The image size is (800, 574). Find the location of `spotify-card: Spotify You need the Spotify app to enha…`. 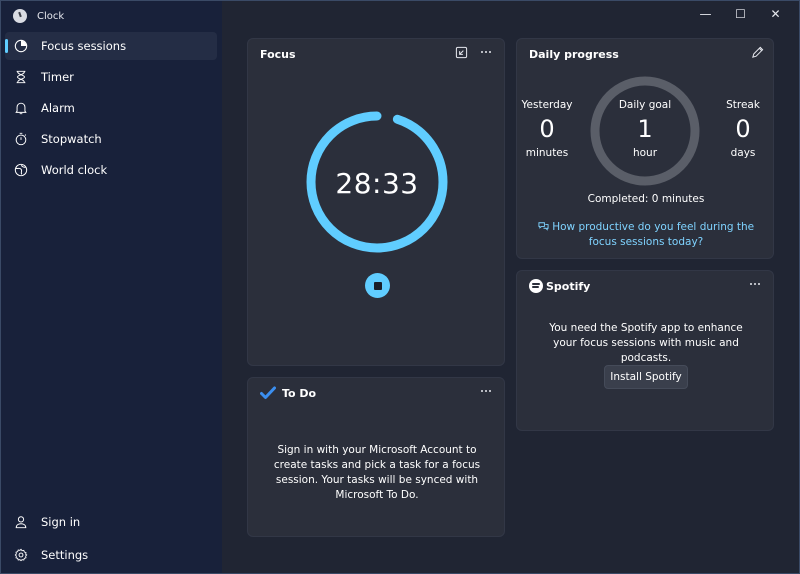

spotify-card: Spotify You need the Spotify app to enha… is located at coordinates (645, 350).